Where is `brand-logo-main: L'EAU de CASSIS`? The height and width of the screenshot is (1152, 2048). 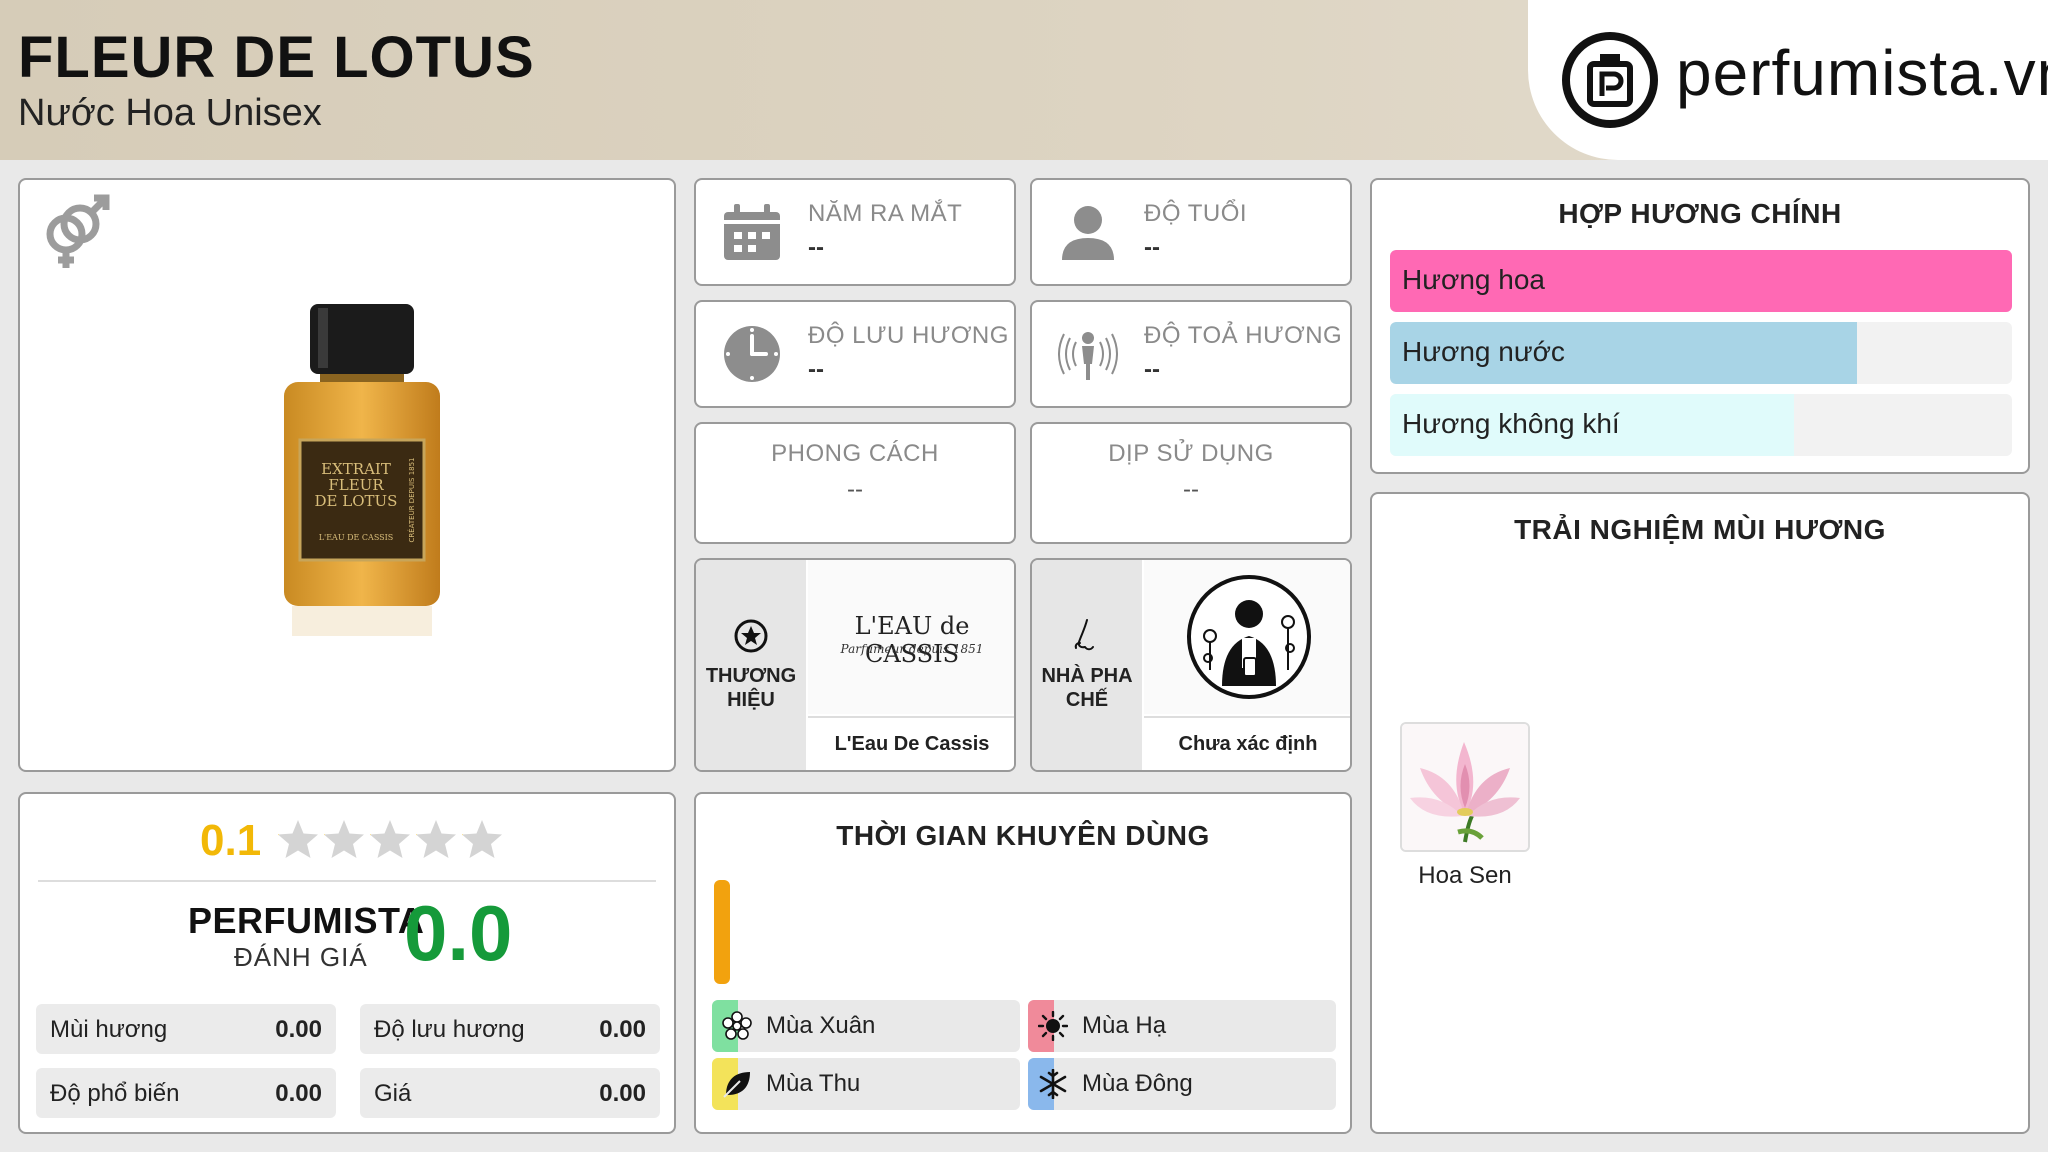 brand-logo-main: L'EAU de CASSIS is located at coordinates (912, 640).